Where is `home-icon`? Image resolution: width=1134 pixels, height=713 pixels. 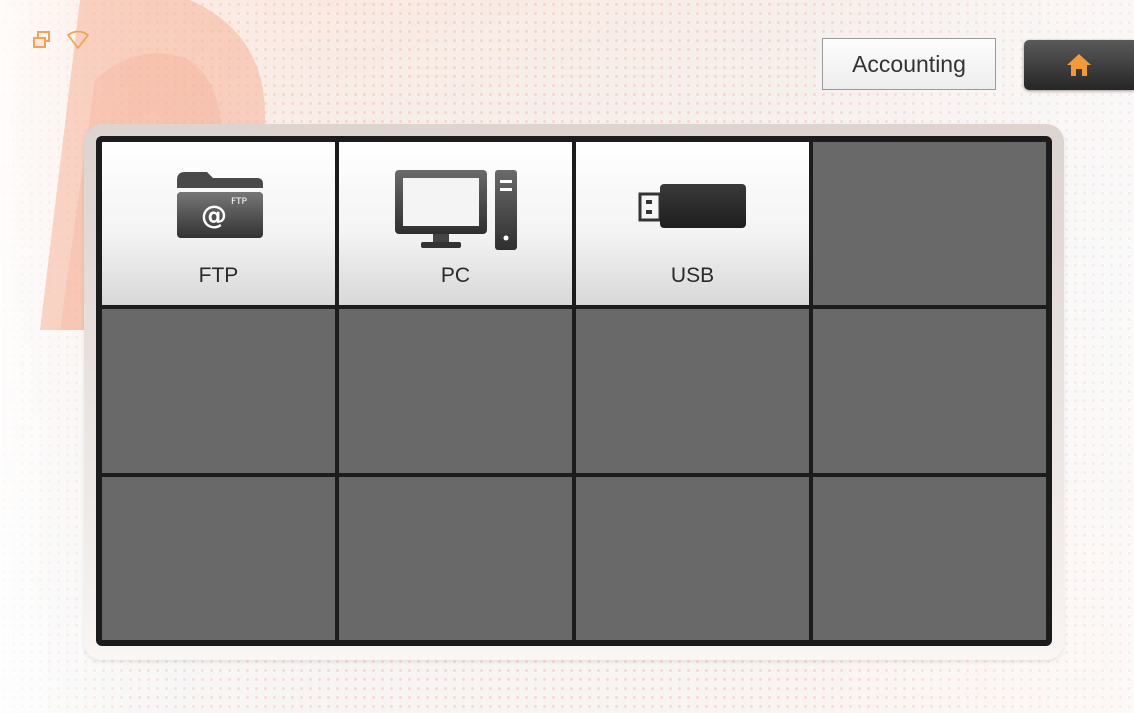
home-icon is located at coordinates (1079, 65).